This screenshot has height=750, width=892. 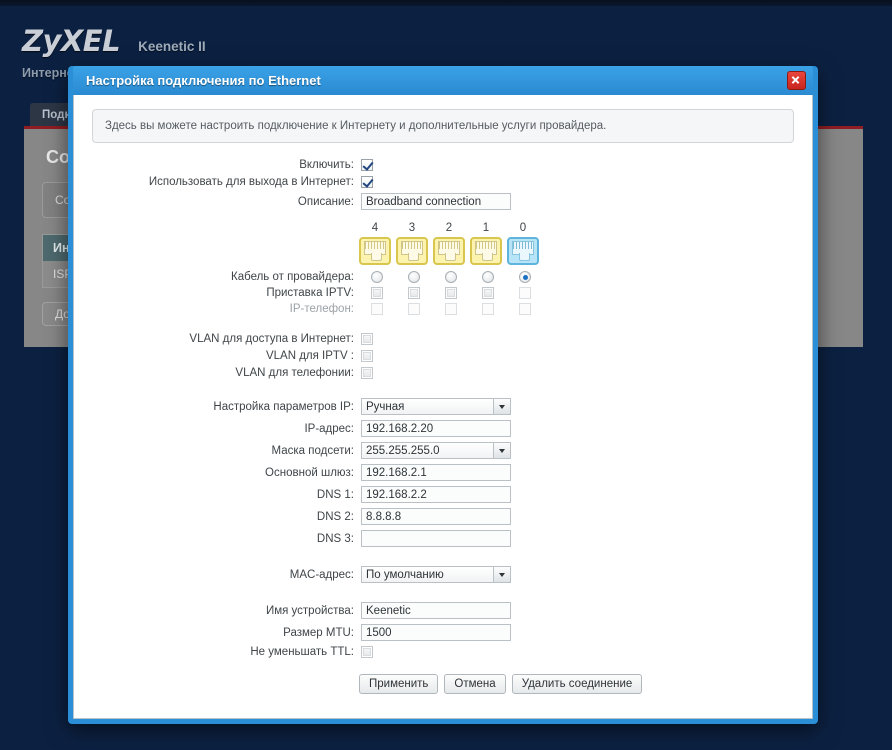 I want to click on port-cell-0: 0, so click(x=523, y=243).